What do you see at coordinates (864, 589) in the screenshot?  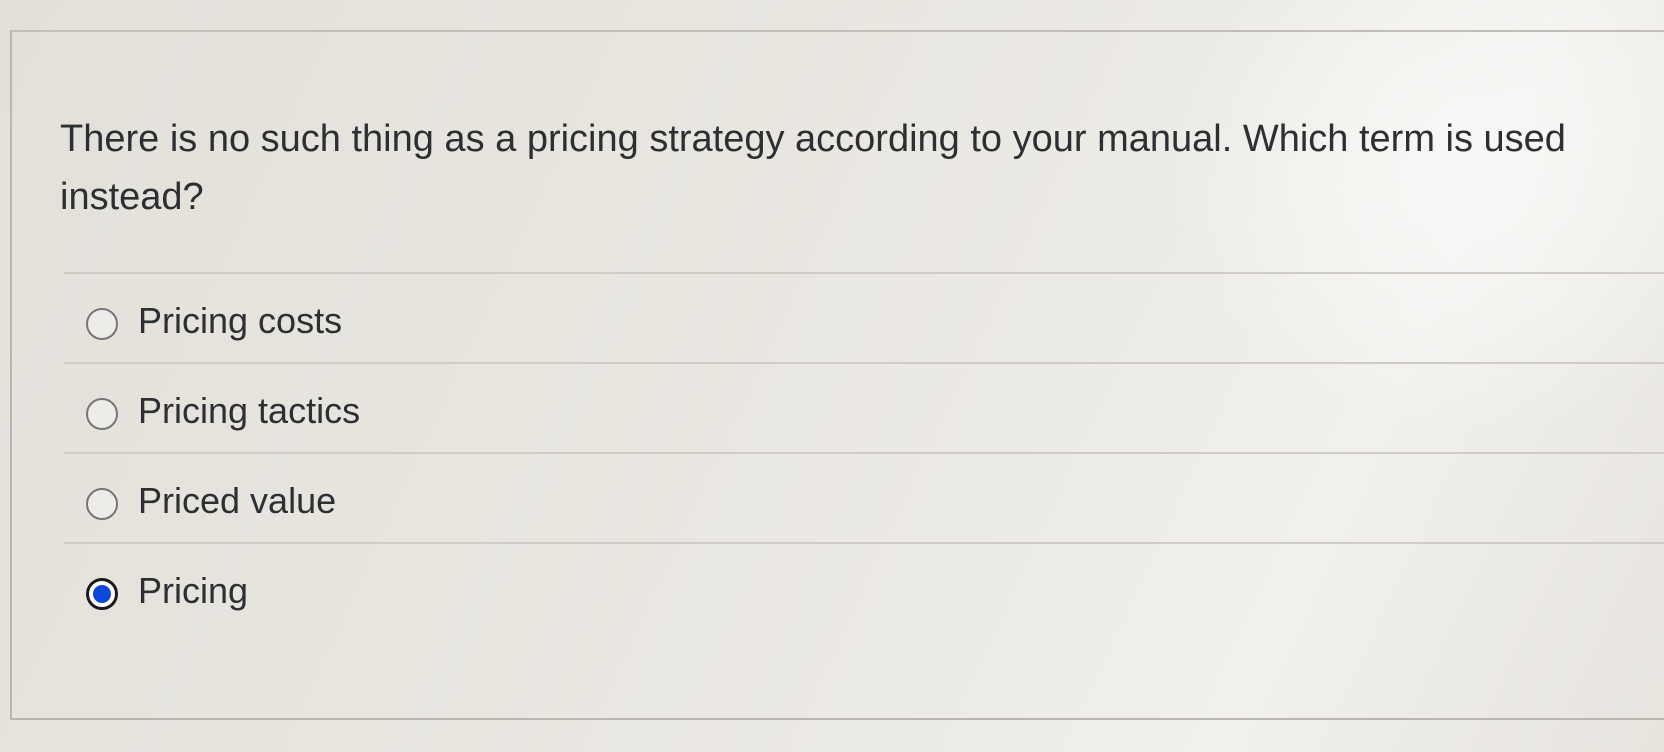 I see `option-pricing: Pricing` at bounding box center [864, 589].